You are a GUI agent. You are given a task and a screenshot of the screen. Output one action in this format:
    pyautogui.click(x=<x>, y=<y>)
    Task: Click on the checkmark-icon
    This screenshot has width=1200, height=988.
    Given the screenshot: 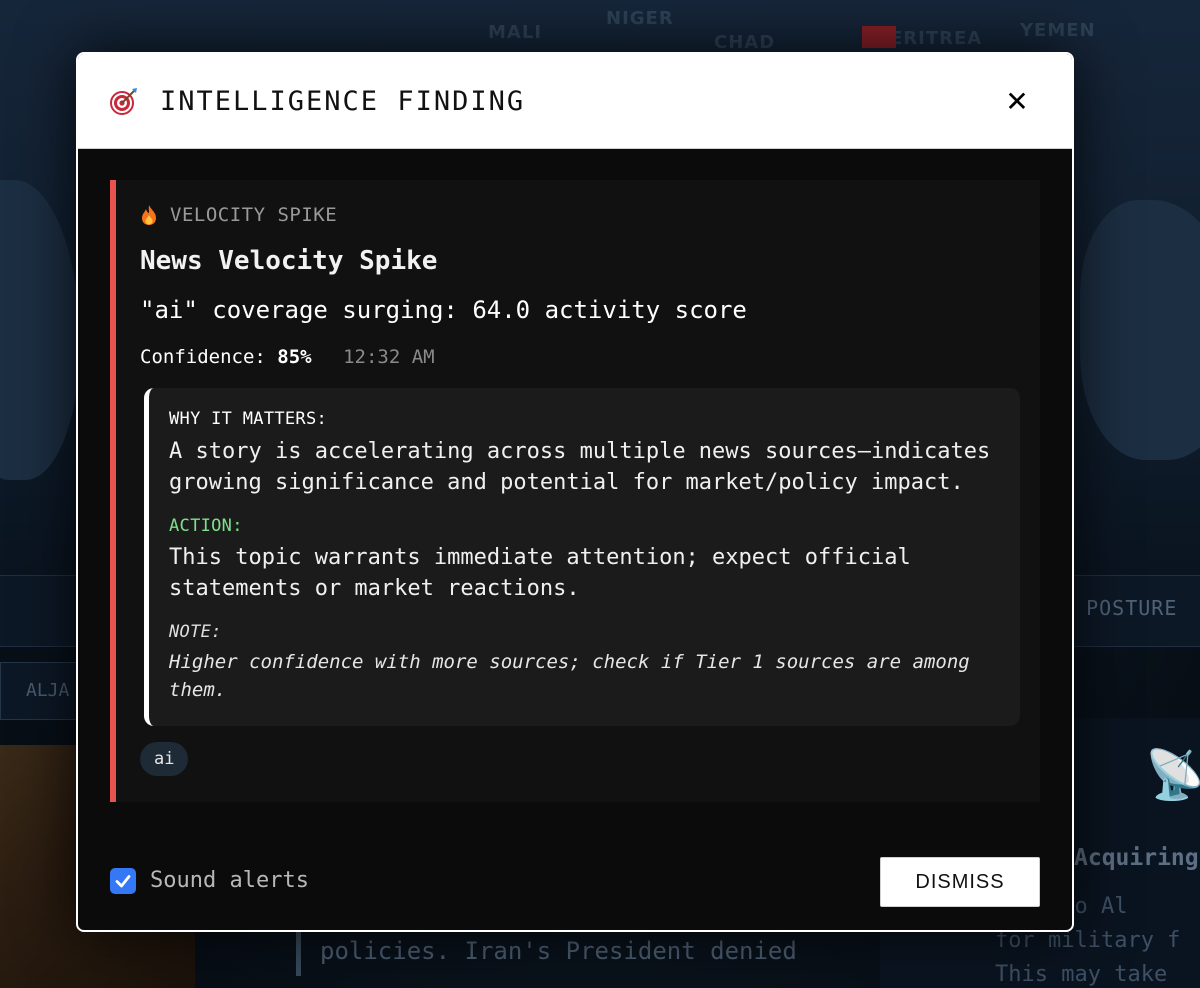 What is the action you would take?
    pyautogui.click(x=123, y=881)
    